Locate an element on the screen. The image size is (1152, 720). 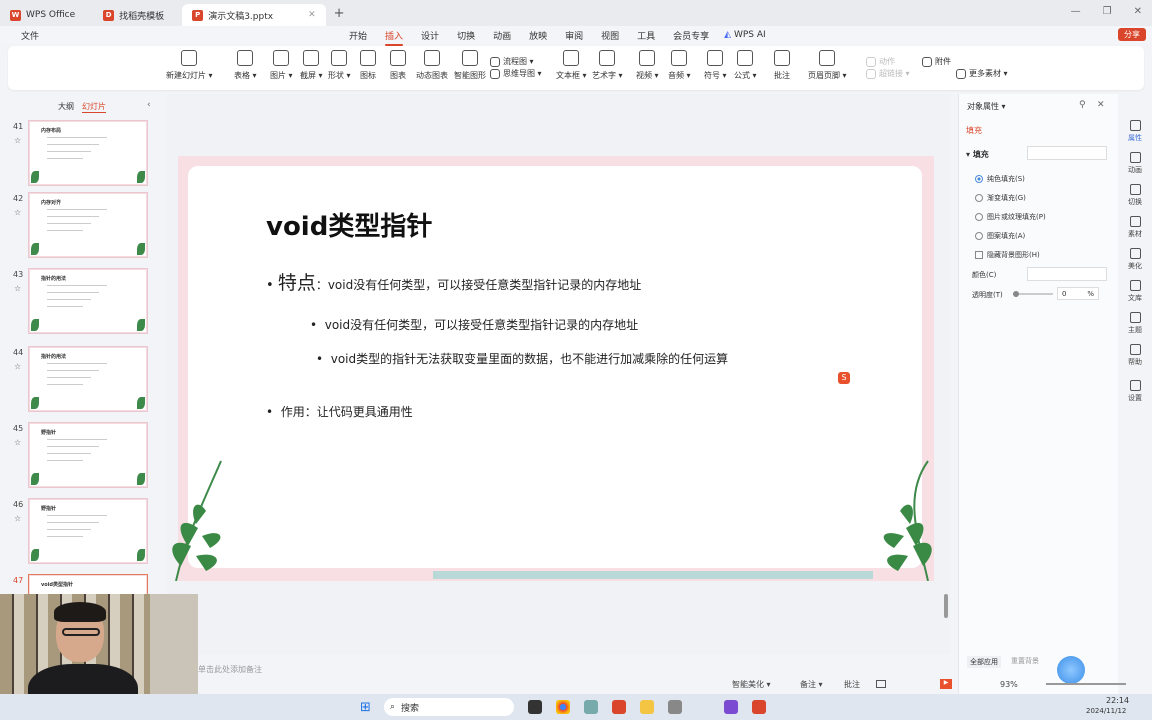
ribbon-button-10: 思维导图 ▾ is located at coordinates (516, 73).